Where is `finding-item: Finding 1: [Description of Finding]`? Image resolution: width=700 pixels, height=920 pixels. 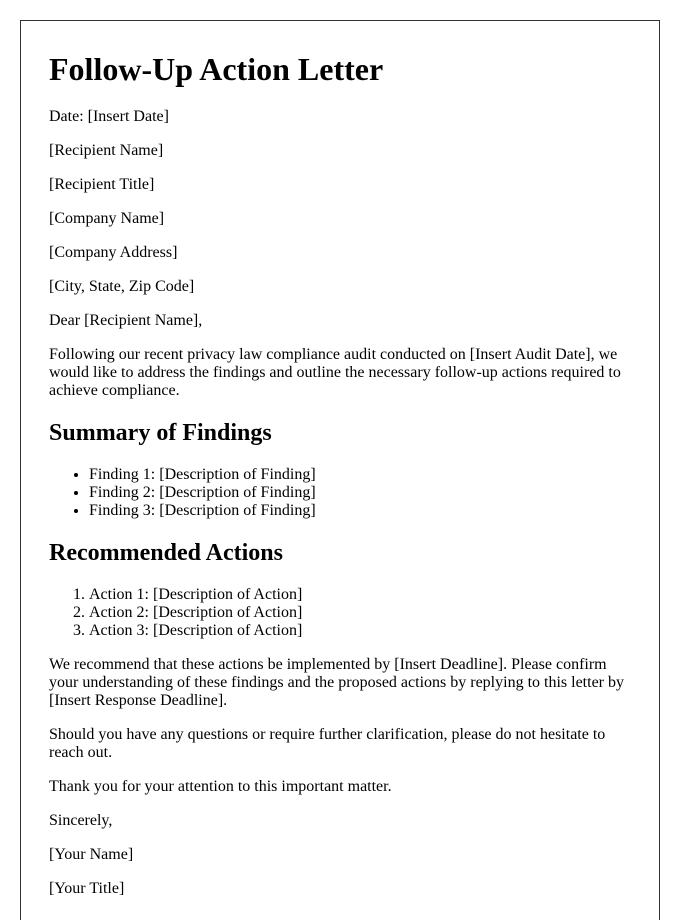 finding-item: Finding 1: [Description of Finding] is located at coordinates (364, 475).